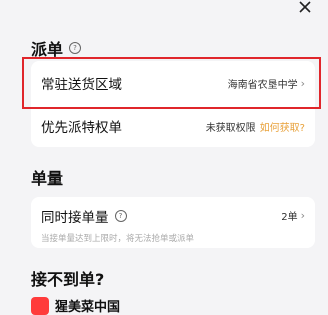 This screenshot has width=328, height=315. I want to click on orders-value-text: 2单, so click(289, 217).